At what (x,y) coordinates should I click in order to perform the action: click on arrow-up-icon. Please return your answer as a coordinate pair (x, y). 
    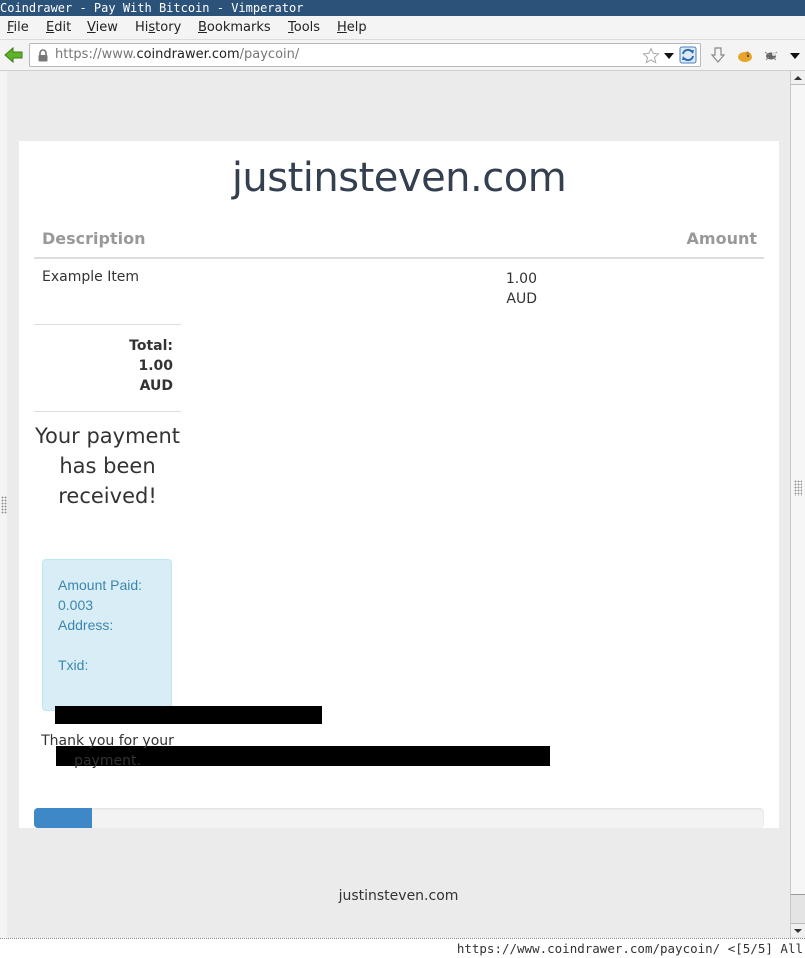
    Looking at the image, I should click on (798, 78).